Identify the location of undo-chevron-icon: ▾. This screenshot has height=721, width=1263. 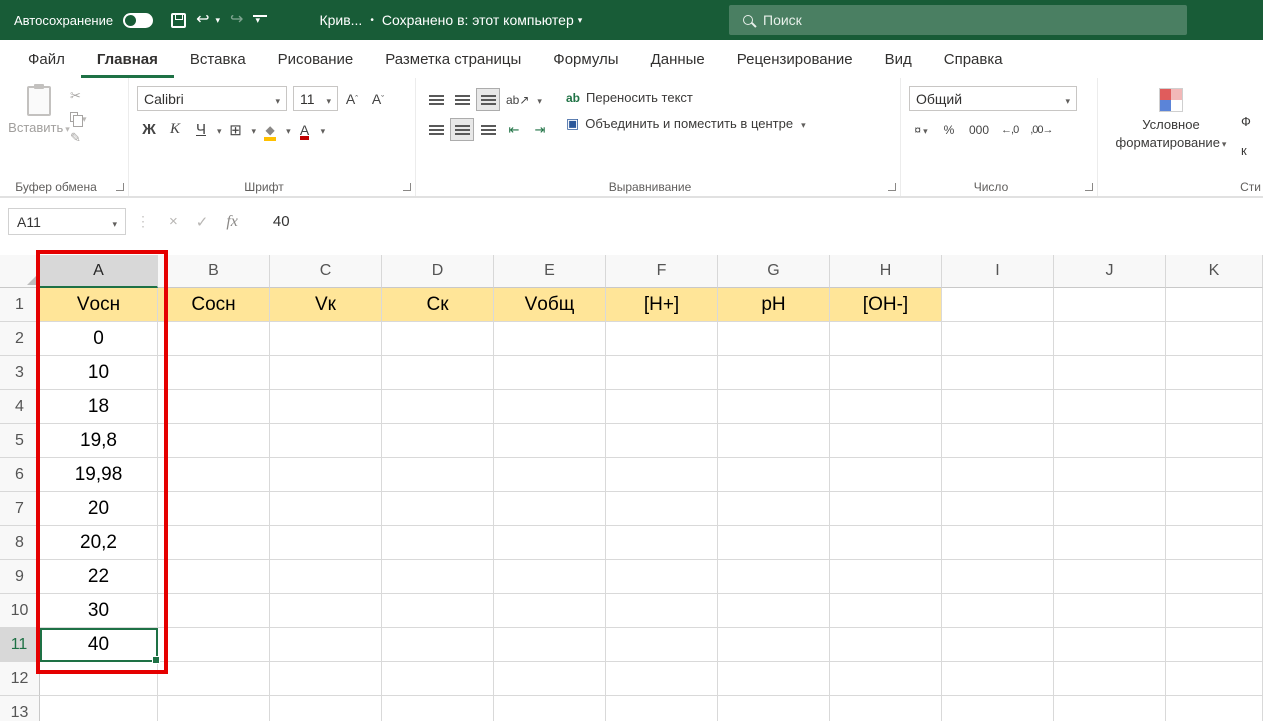
(218, 20).